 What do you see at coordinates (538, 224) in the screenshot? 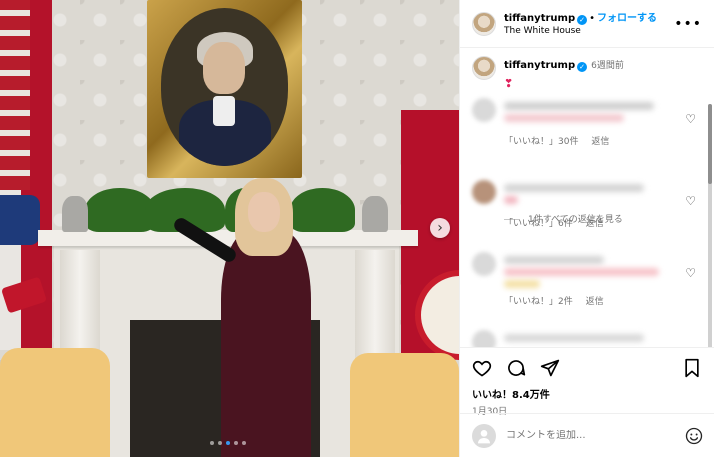
I see `comment-likes: 「いいね！」6件` at bounding box center [538, 224].